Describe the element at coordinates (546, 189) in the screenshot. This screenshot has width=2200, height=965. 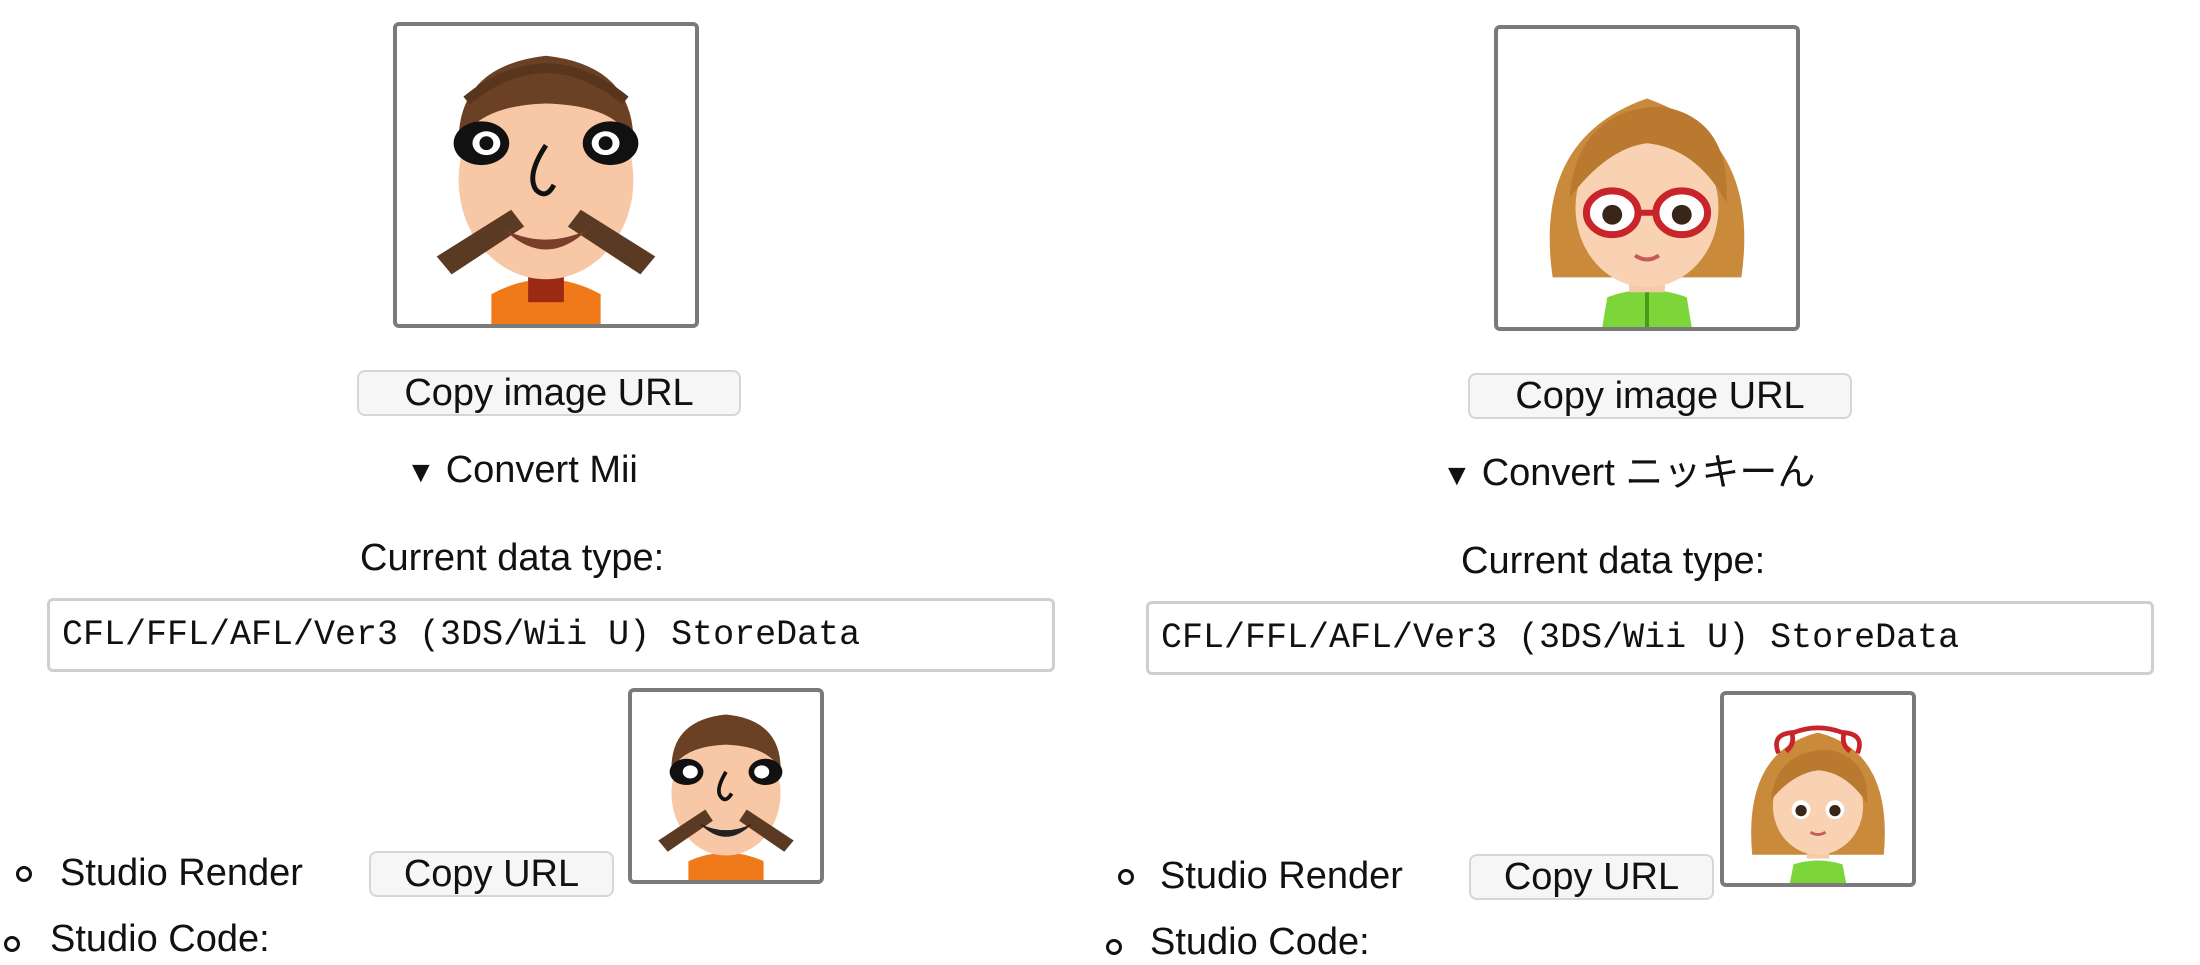
I see `mii-portrait-boy-icon` at that location.